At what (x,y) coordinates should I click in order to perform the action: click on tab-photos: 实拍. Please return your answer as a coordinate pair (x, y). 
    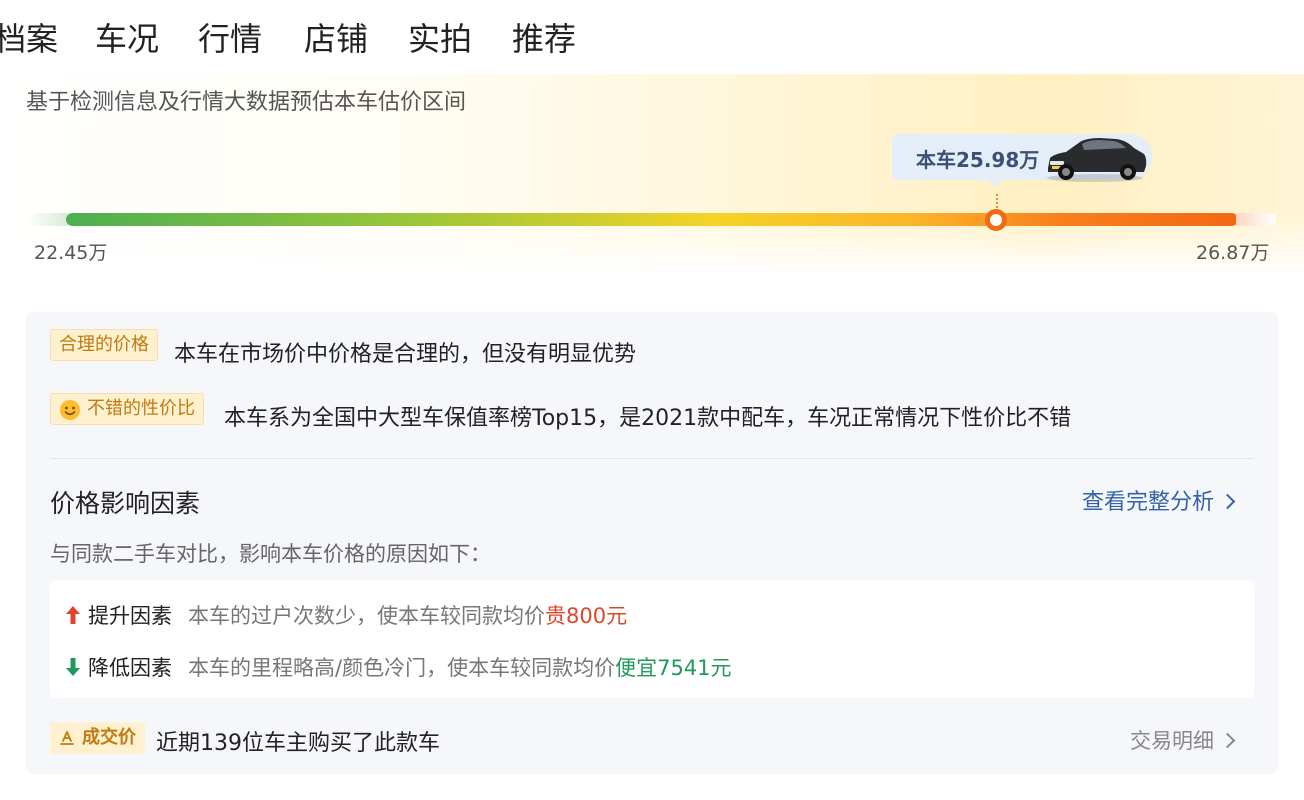
    Looking at the image, I should click on (440, 37).